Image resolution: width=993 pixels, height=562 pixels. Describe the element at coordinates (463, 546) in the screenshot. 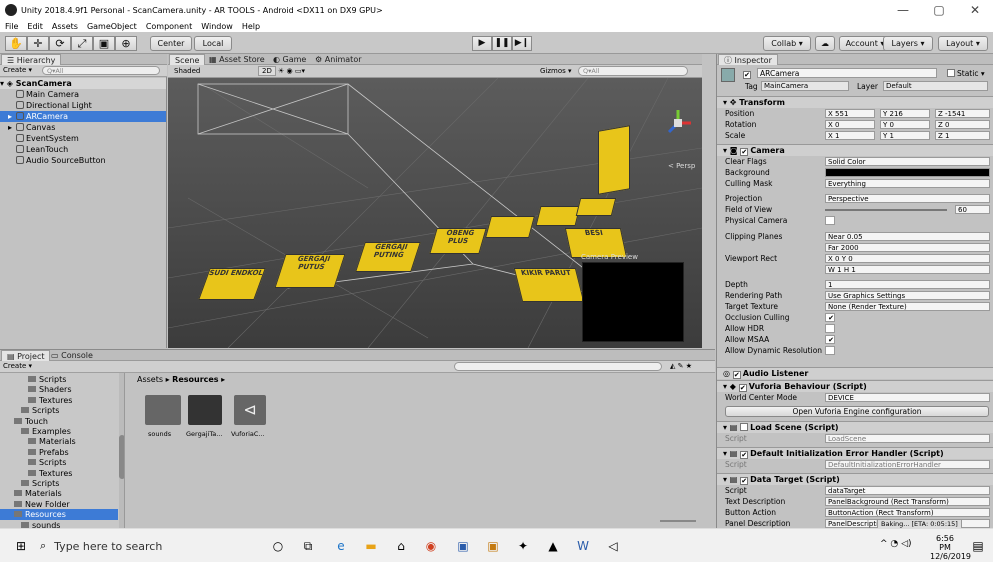

I see `photoshop-icon: ▣` at that location.